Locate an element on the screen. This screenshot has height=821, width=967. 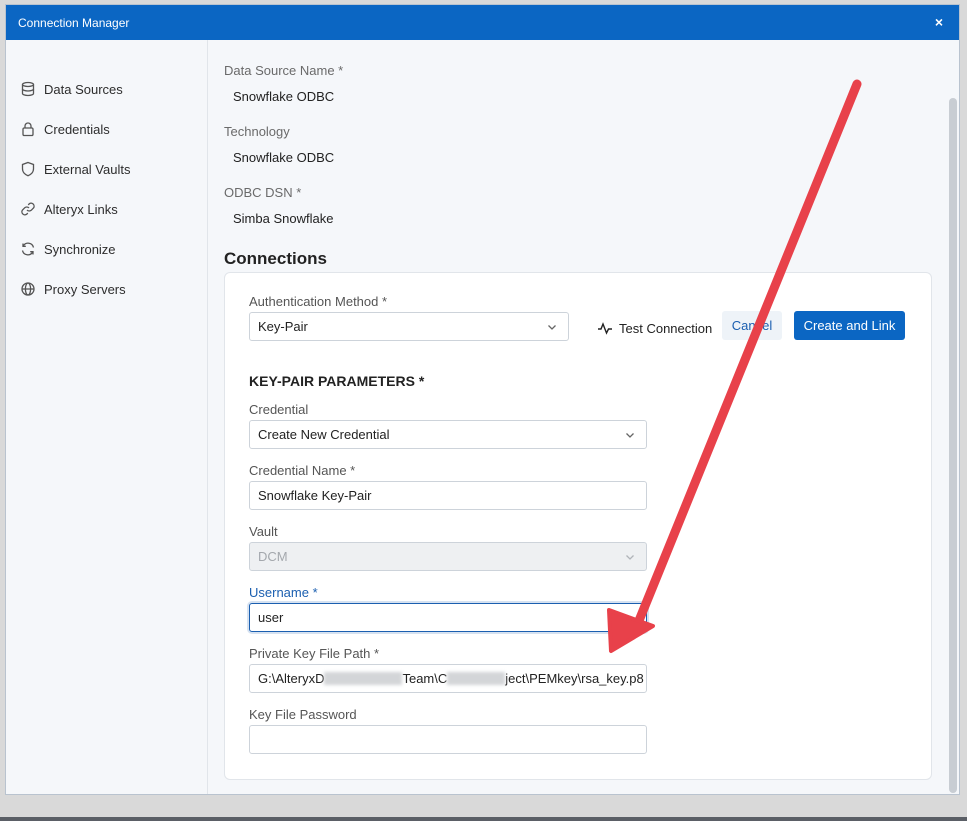
sidebar-item-synchronize: Synchronize is located at coordinates (68, 249).